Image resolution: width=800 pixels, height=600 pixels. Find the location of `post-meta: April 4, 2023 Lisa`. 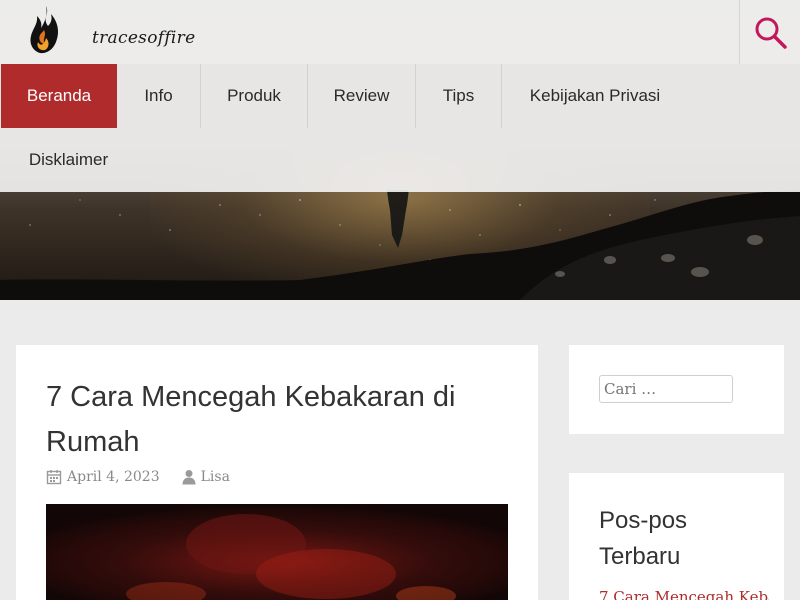

post-meta: April 4, 2023 Lisa is located at coordinates (138, 477).